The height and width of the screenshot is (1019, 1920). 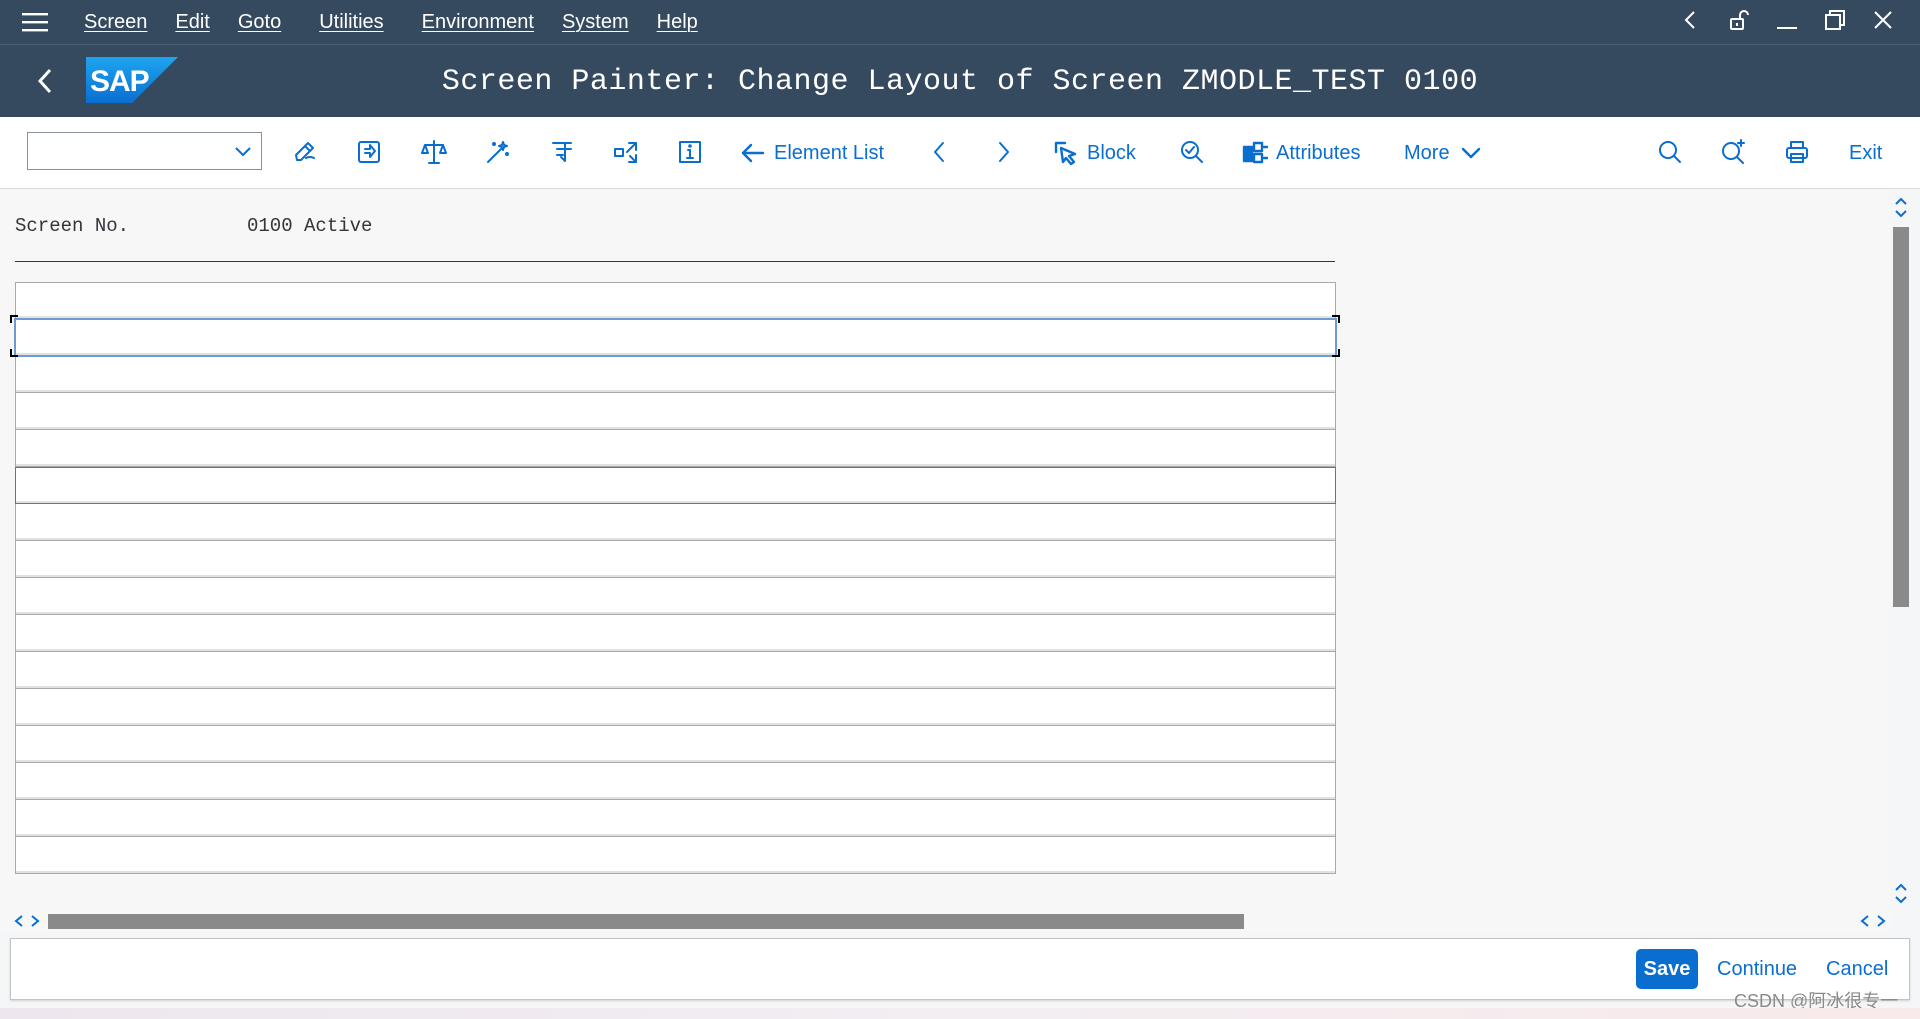 What do you see at coordinates (125, 151) in the screenshot?
I see `command-input` at bounding box center [125, 151].